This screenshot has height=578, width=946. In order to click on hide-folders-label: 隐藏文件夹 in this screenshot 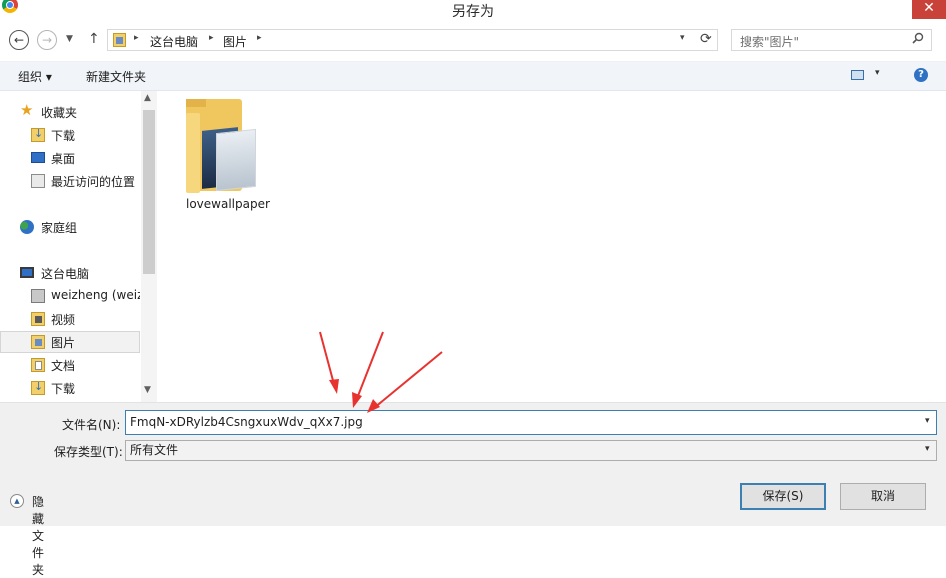, I will do `click(38, 536)`.